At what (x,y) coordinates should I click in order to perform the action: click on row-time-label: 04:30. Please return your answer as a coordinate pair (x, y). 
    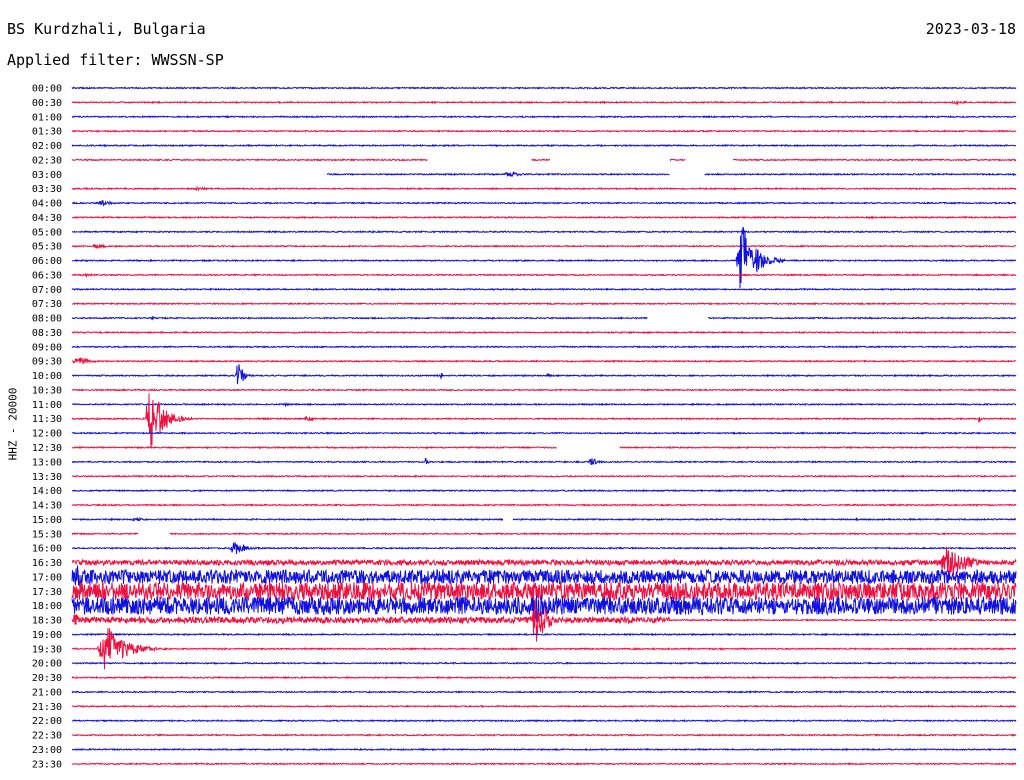
    Looking at the image, I should click on (47, 218).